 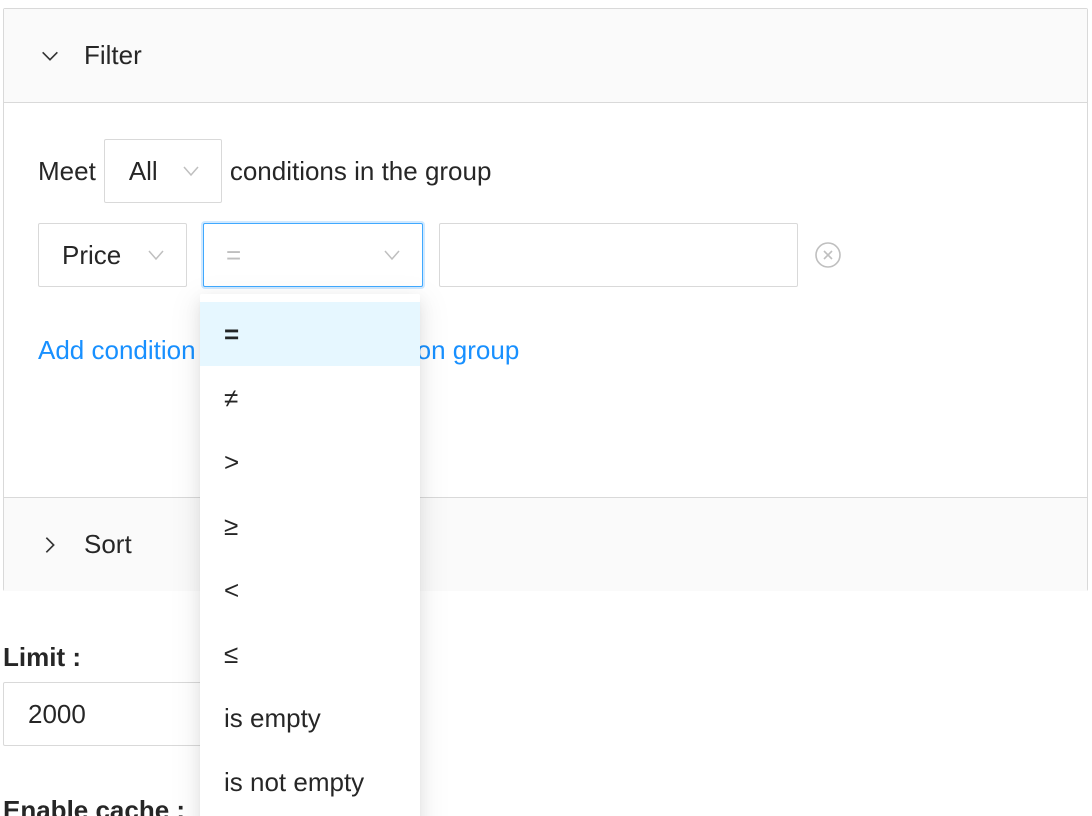 What do you see at coordinates (162, 171) in the screenshot?
I see `match-type-select: All` at bounding box center [162, 171].